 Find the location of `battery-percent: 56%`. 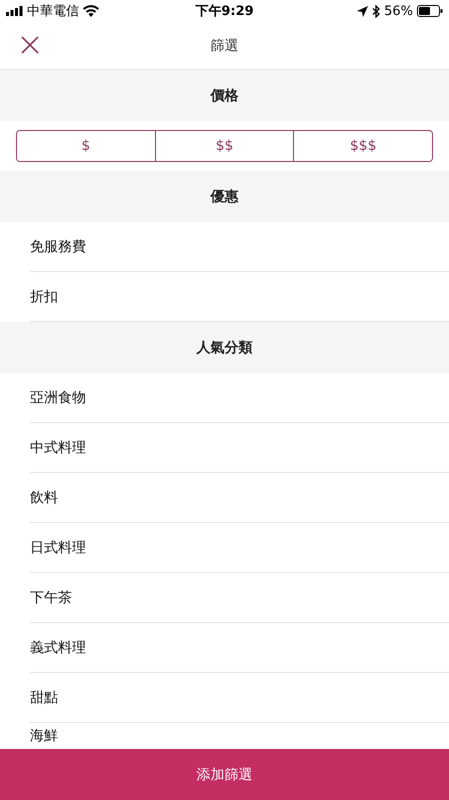

battery-percent: 56% is located at coordinates (398, 11).